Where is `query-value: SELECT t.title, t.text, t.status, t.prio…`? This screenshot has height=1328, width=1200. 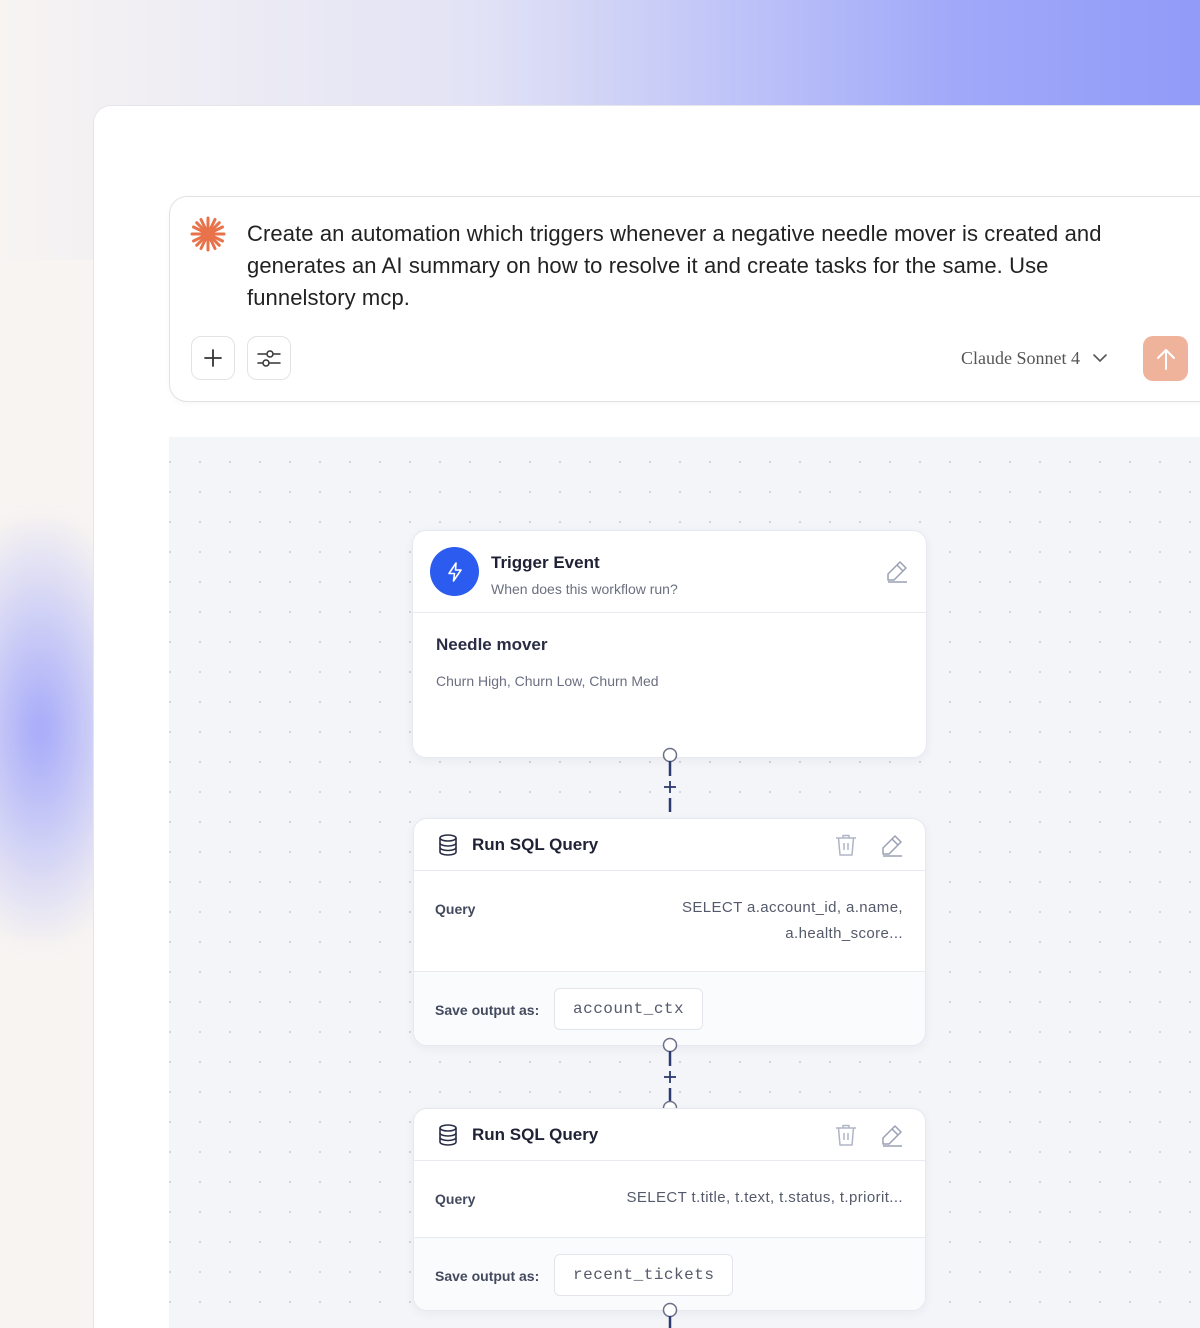 query-value: SELECT t.title, t.text, t.status, t.prio… is located at coordinates (764, 1198).